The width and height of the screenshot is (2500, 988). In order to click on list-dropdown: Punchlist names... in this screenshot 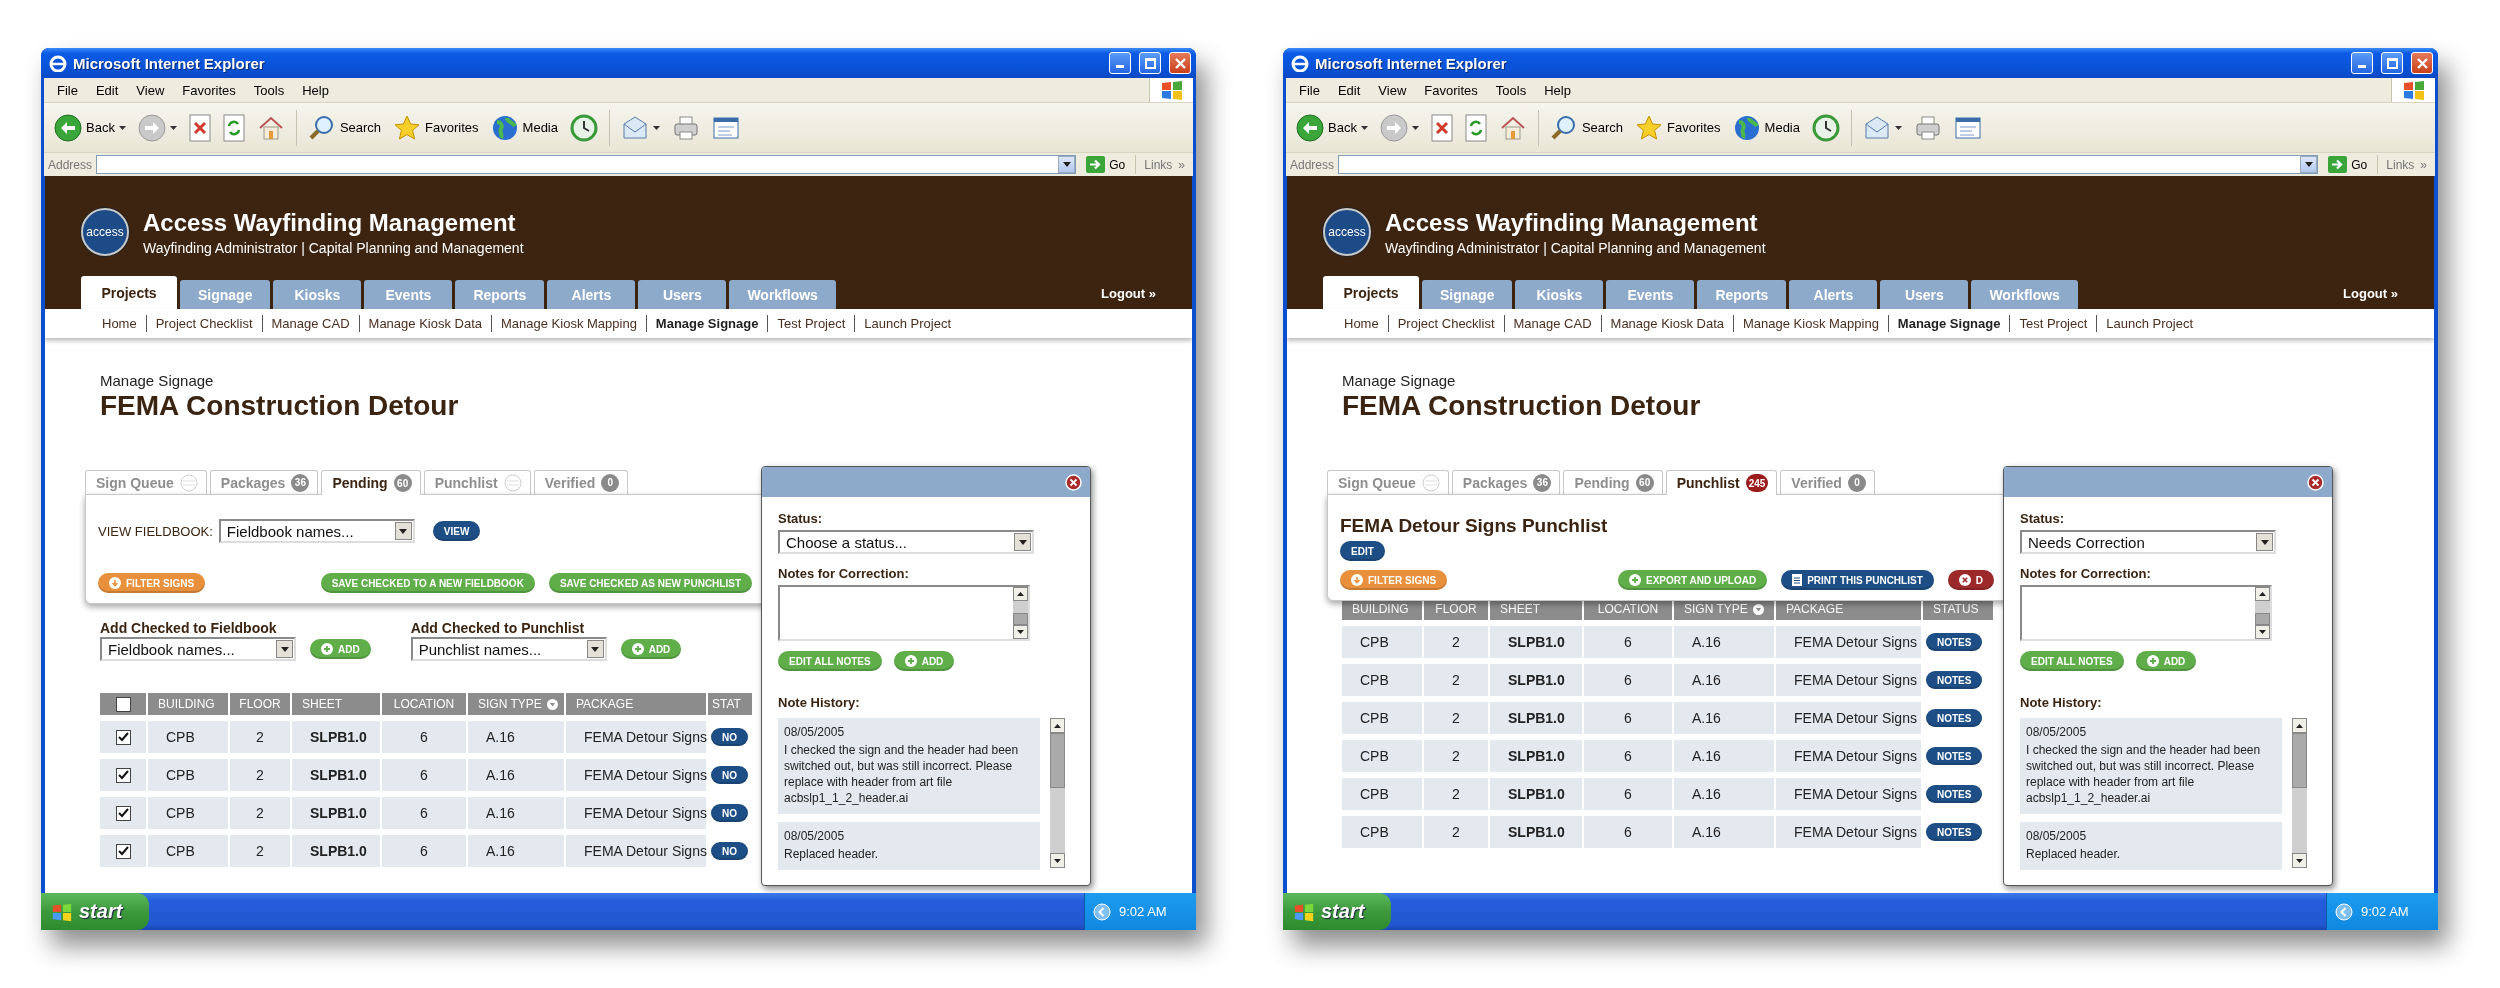, I will do `click(508, 649)`.